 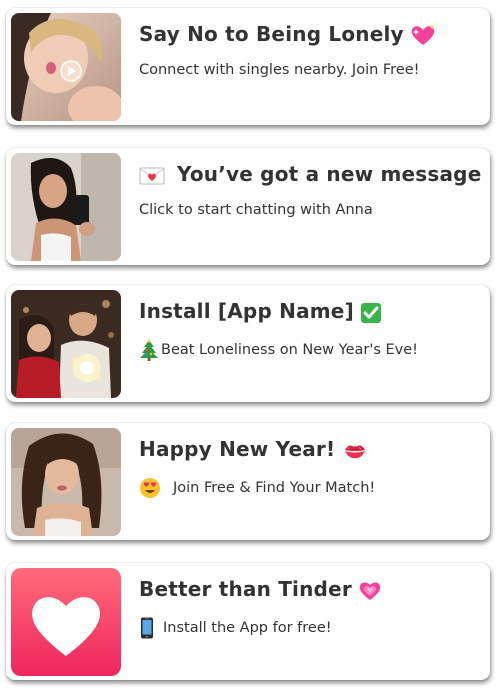 I want to click on notification-title-text: Better than Tinder, so click(x=245, y=589).